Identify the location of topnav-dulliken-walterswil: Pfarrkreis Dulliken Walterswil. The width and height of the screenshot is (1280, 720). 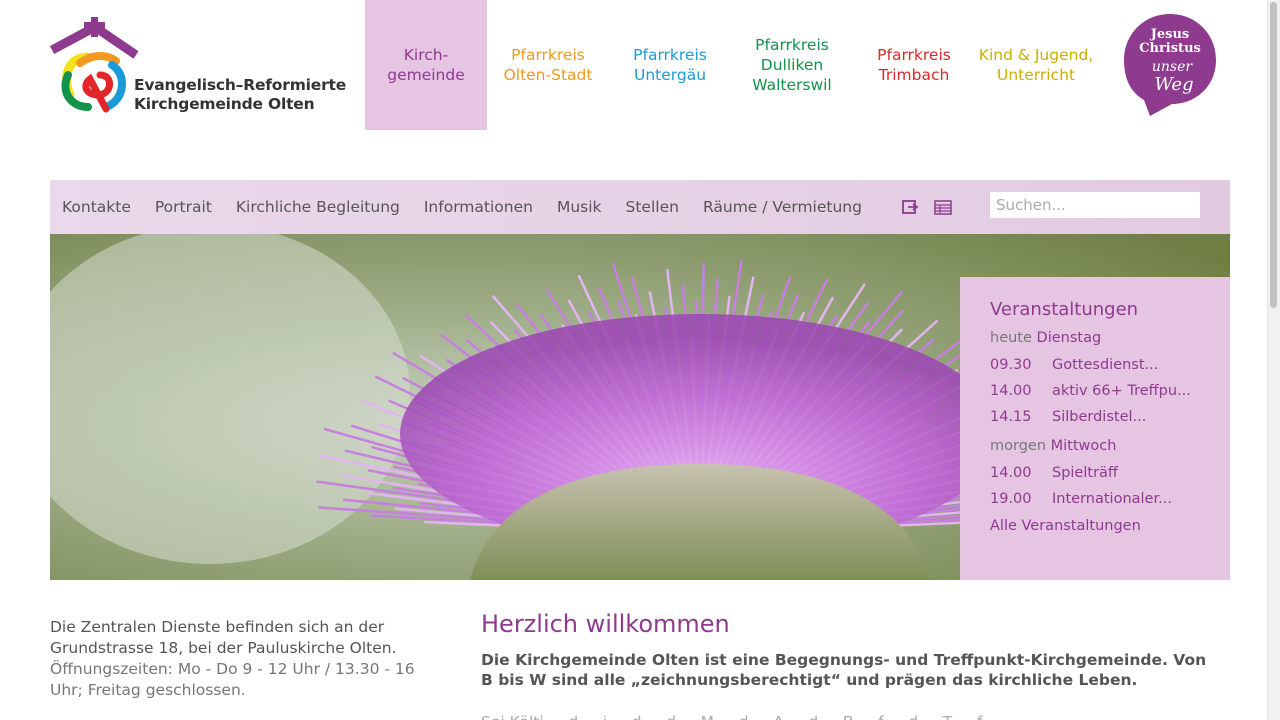
(792, 65).